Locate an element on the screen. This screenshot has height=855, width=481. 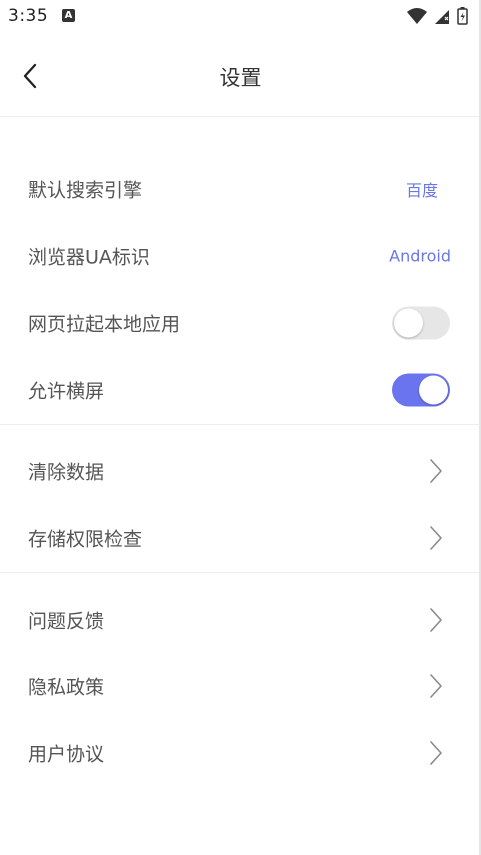
open-native-apps-toggle is located at coordinates (421, 323).